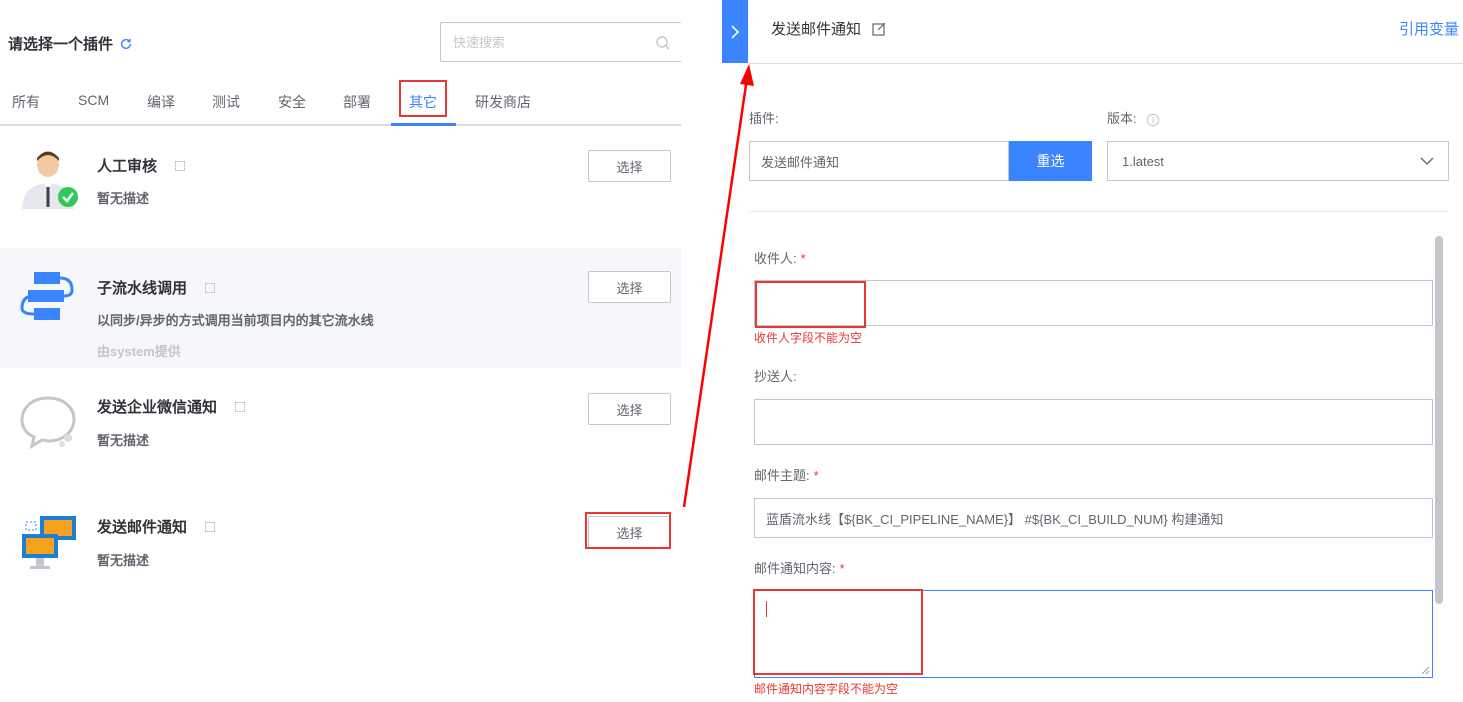 The image size is (1463, 702). Describe the element at coordinates (157, 407) in the screenshot. I see `plugin-name-text: 发送企业微信通知` at that location.